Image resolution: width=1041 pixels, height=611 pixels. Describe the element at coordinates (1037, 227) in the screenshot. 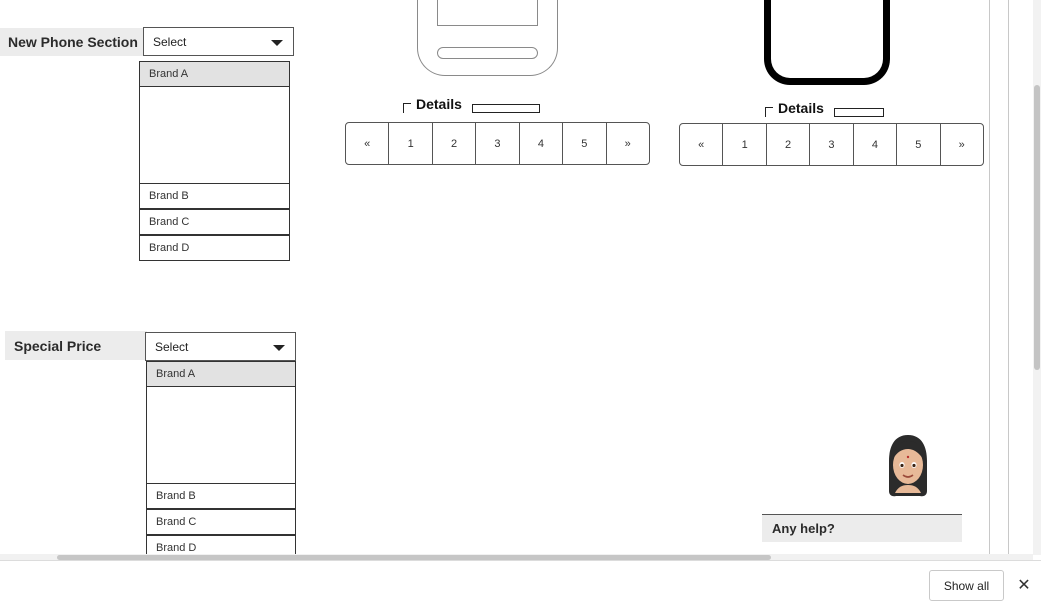

I see `vertical-scrollbar-thumb` at that location.